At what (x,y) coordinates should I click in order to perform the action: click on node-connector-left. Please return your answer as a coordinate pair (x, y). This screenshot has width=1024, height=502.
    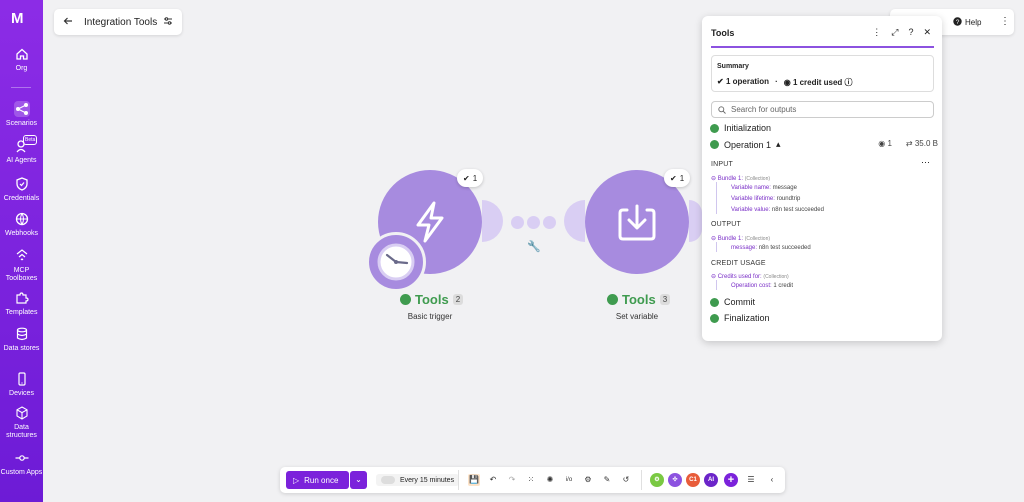
    Looking at the image, I should click on (574, 221).